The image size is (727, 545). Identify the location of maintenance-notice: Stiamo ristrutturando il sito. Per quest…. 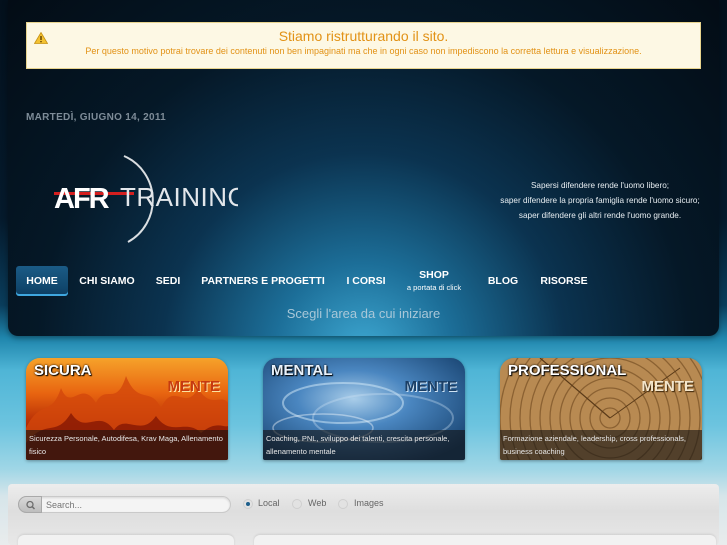
(363, 45).